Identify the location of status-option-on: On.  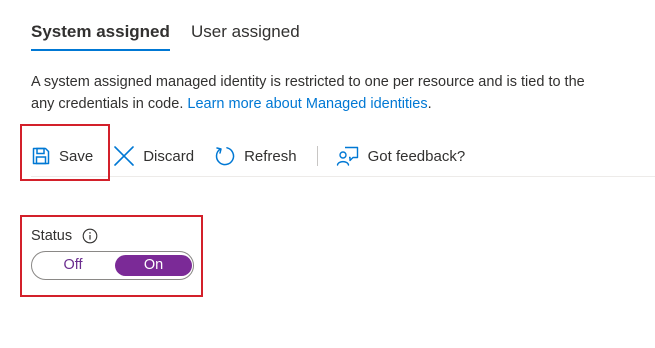
(153, 265).